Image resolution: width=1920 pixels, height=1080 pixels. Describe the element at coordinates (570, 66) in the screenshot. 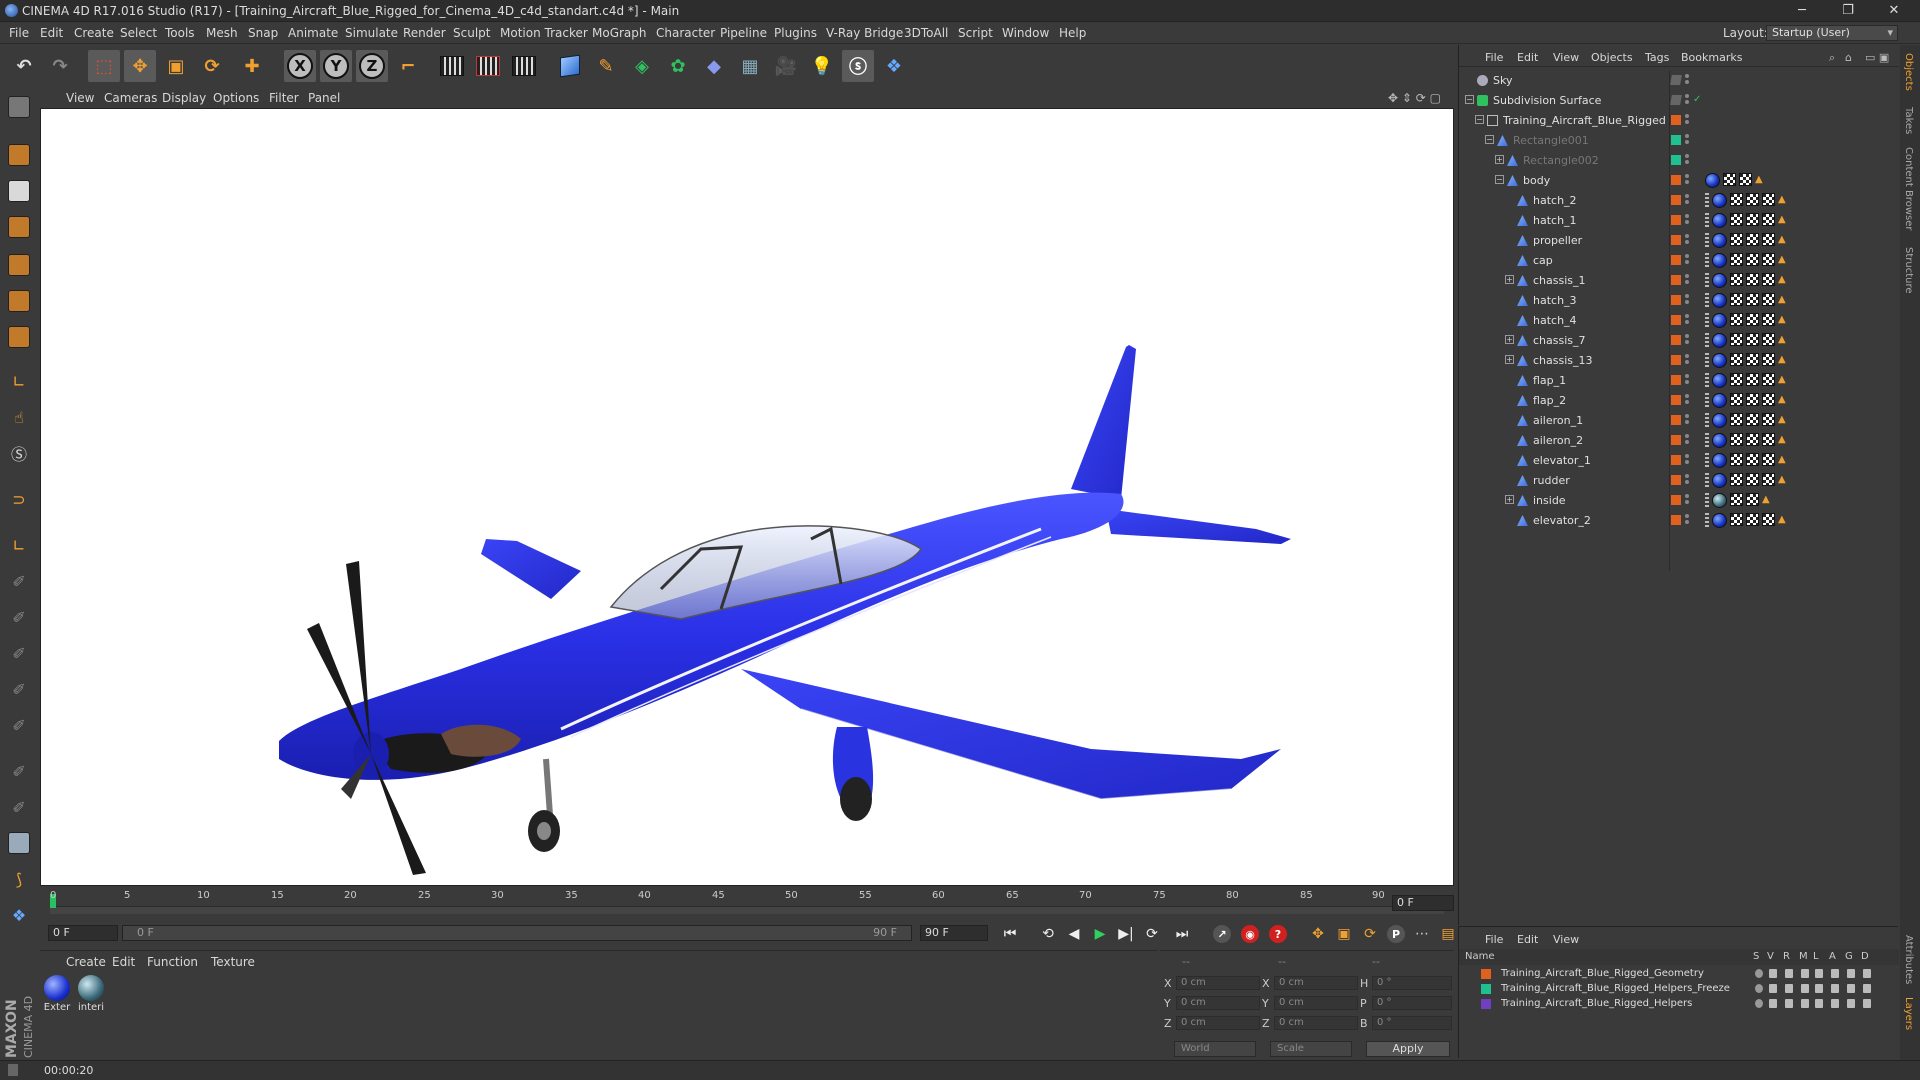

I see `cube-primitive-icon` at that location.